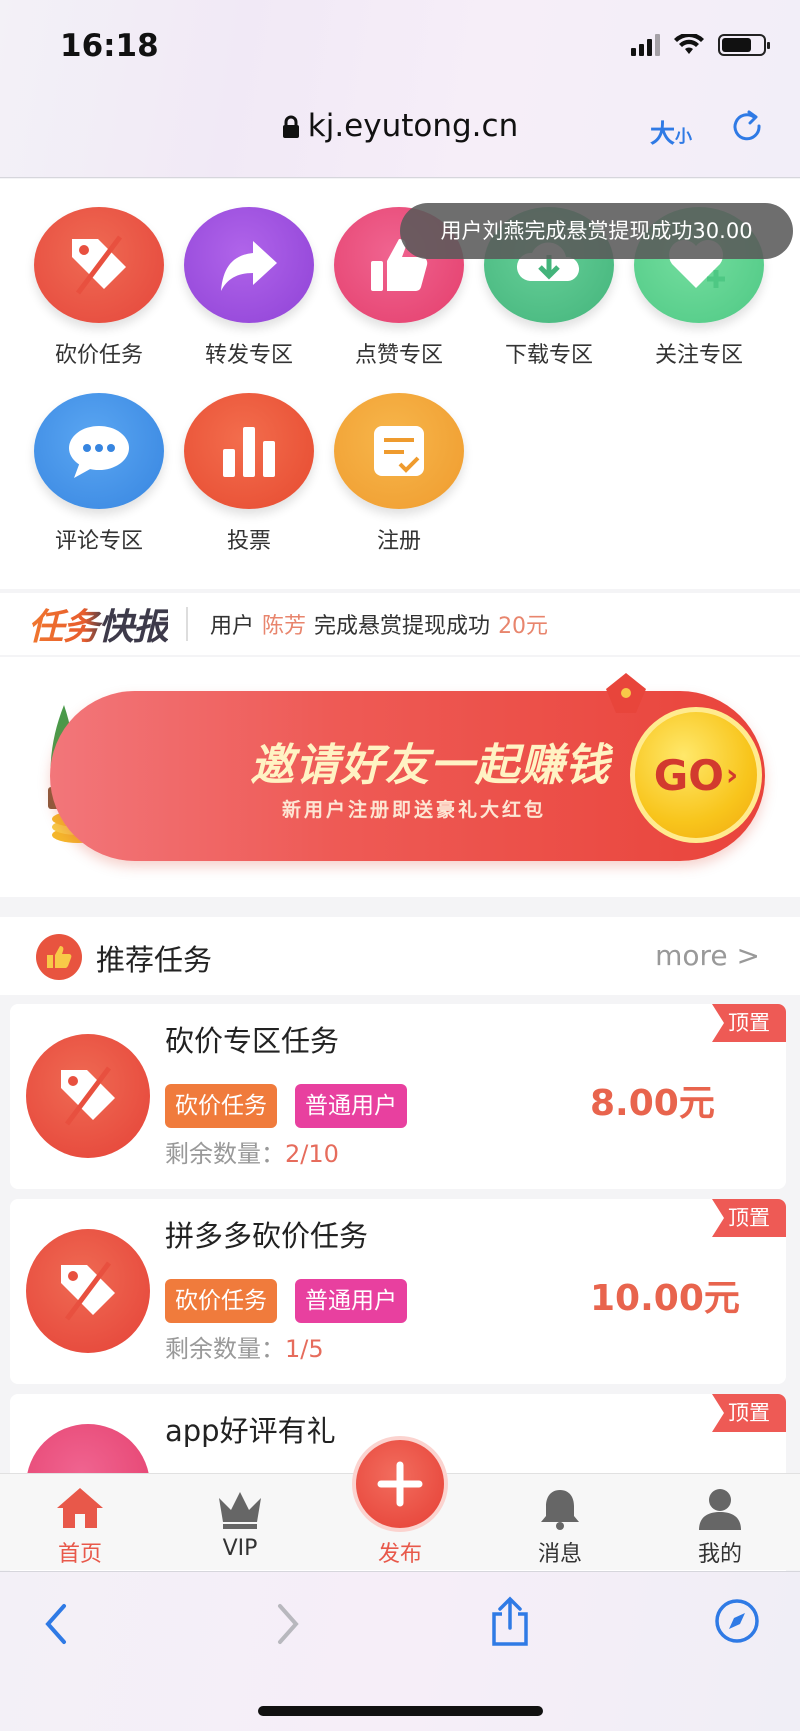  What do you see at coordinates (290, 126) in the screenshot?
I see `lock-icon` at bounding box center [290, 126].